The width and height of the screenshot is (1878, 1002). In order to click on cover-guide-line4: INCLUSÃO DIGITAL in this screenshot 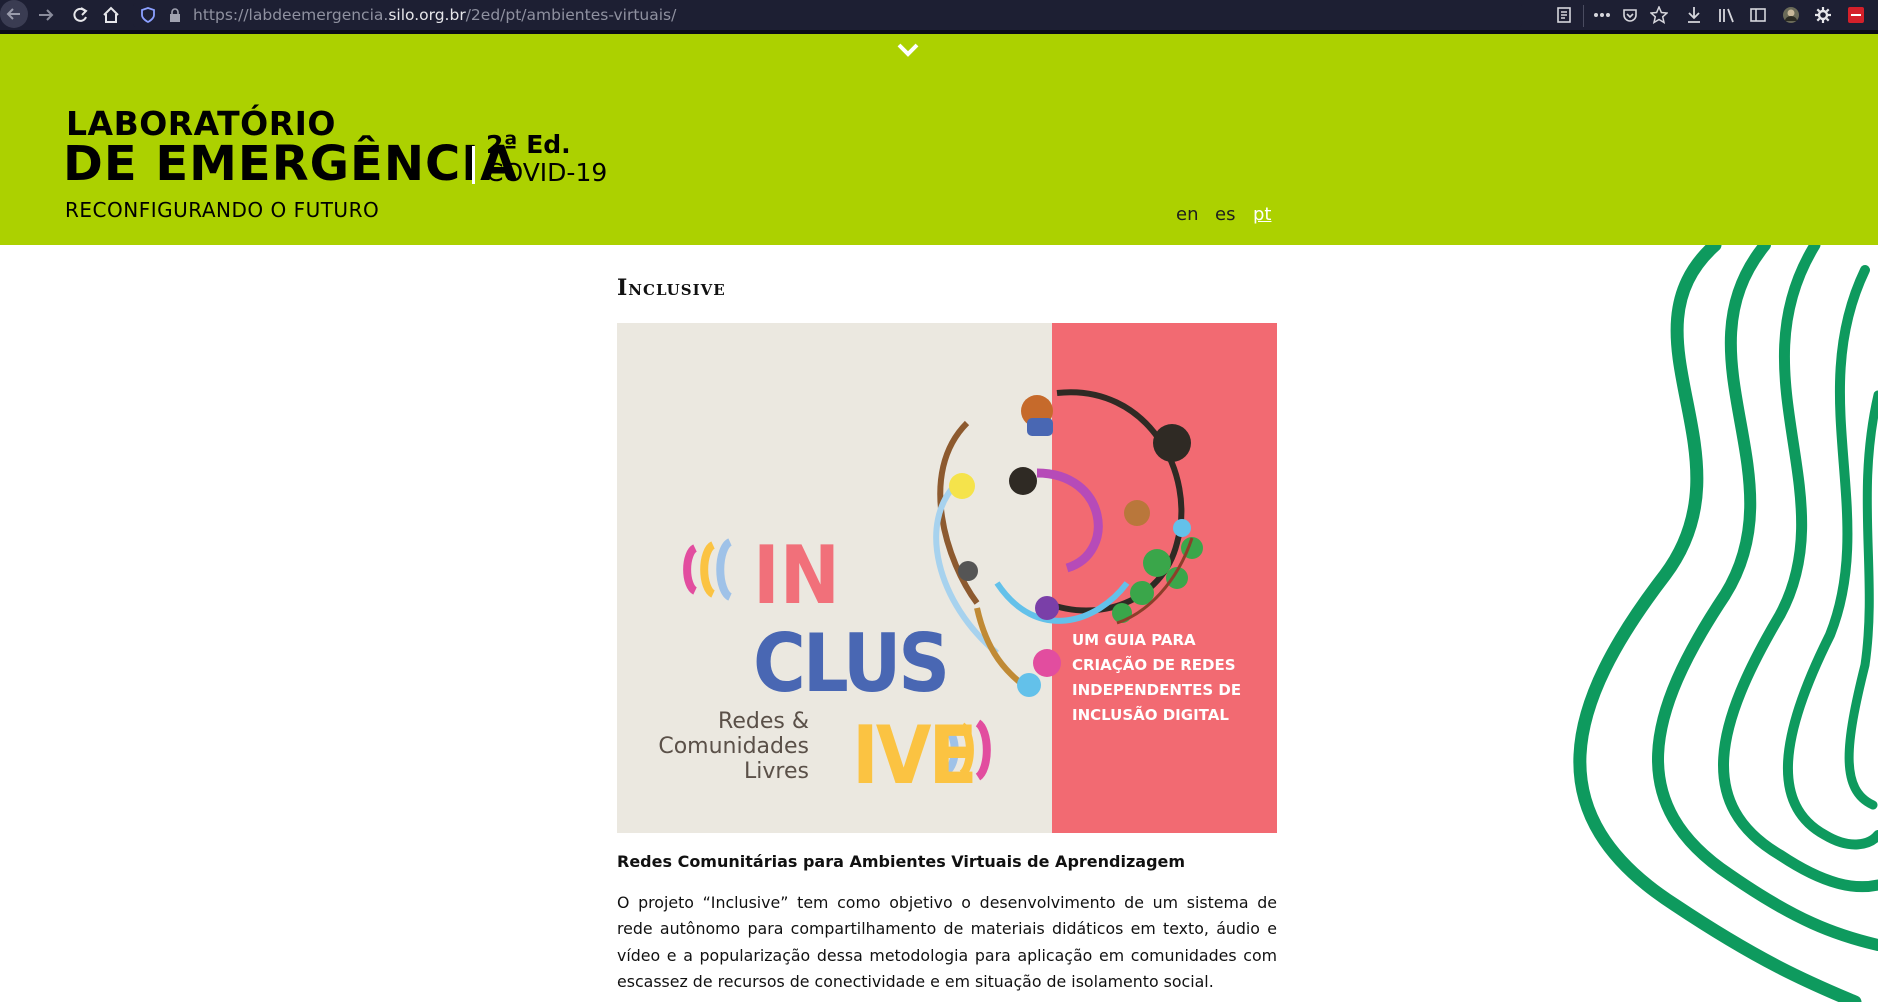, I will do `click(1150, 714)`.